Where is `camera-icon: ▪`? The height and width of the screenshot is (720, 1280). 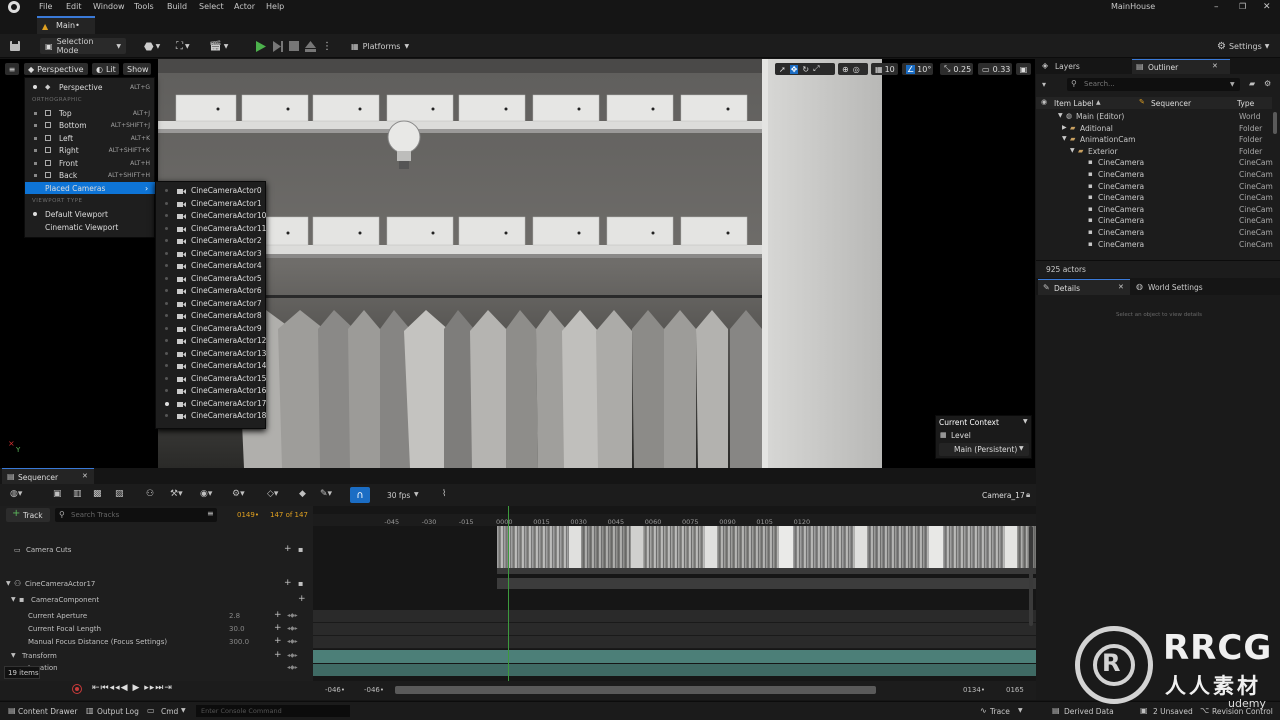 camera-icon: ▪ is located at coordinates (300, 549).